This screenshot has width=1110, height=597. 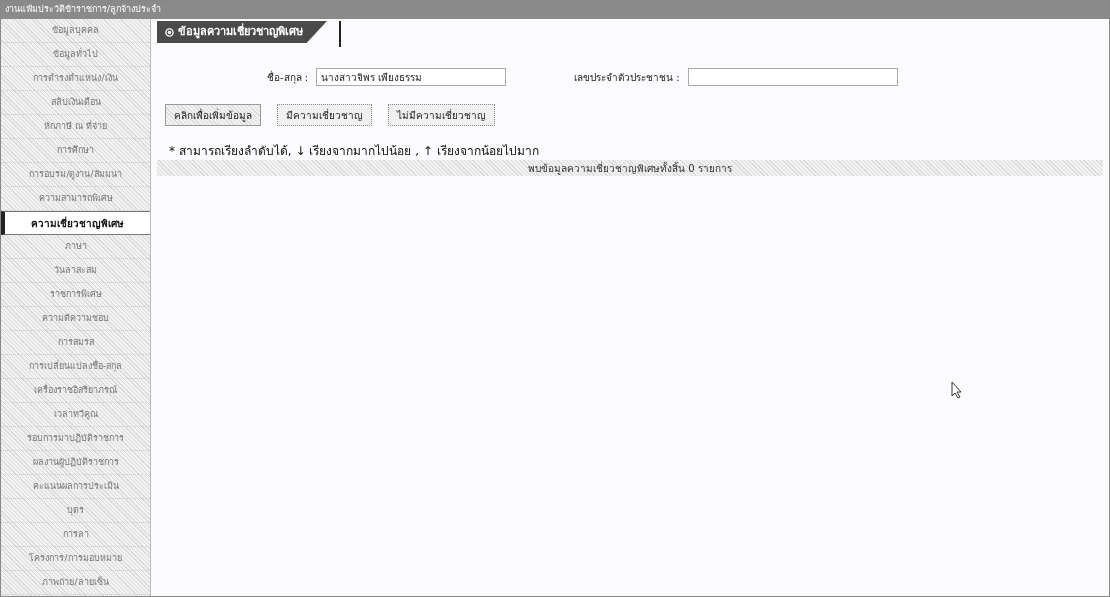 What do you see at coordinates (75, 439) in the screenshot?
I see `sidebar-item: รอบการมาปฏิบัติราชการ` at bounding box center [75, 439].